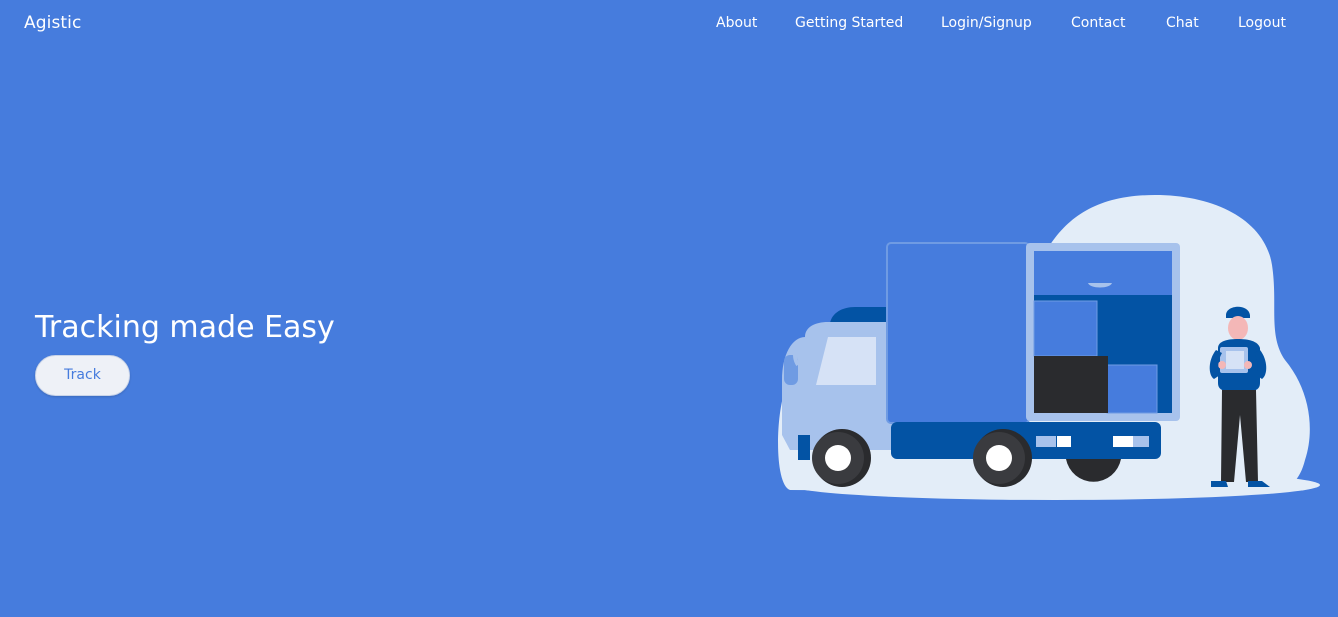 The image size is (1338, 617). What do you see at coordinates (804, 447) in the screenshot?
I see `truck-front-bumper` at bounding box center [804, 447].